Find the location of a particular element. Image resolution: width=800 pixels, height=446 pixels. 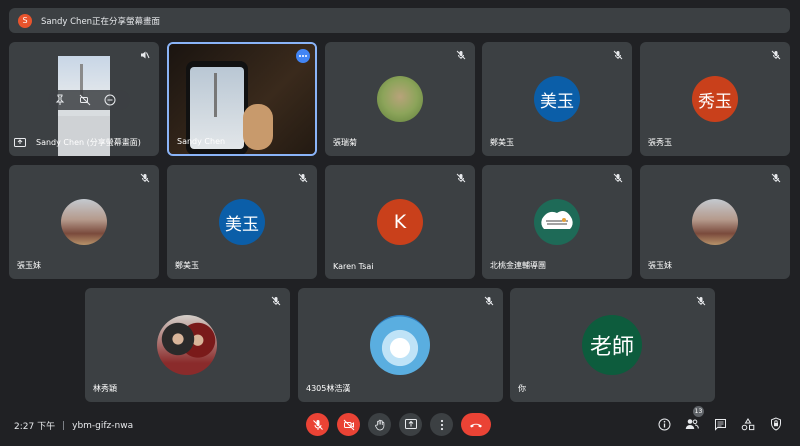

remove-icon is located at coordinates (110, 100).